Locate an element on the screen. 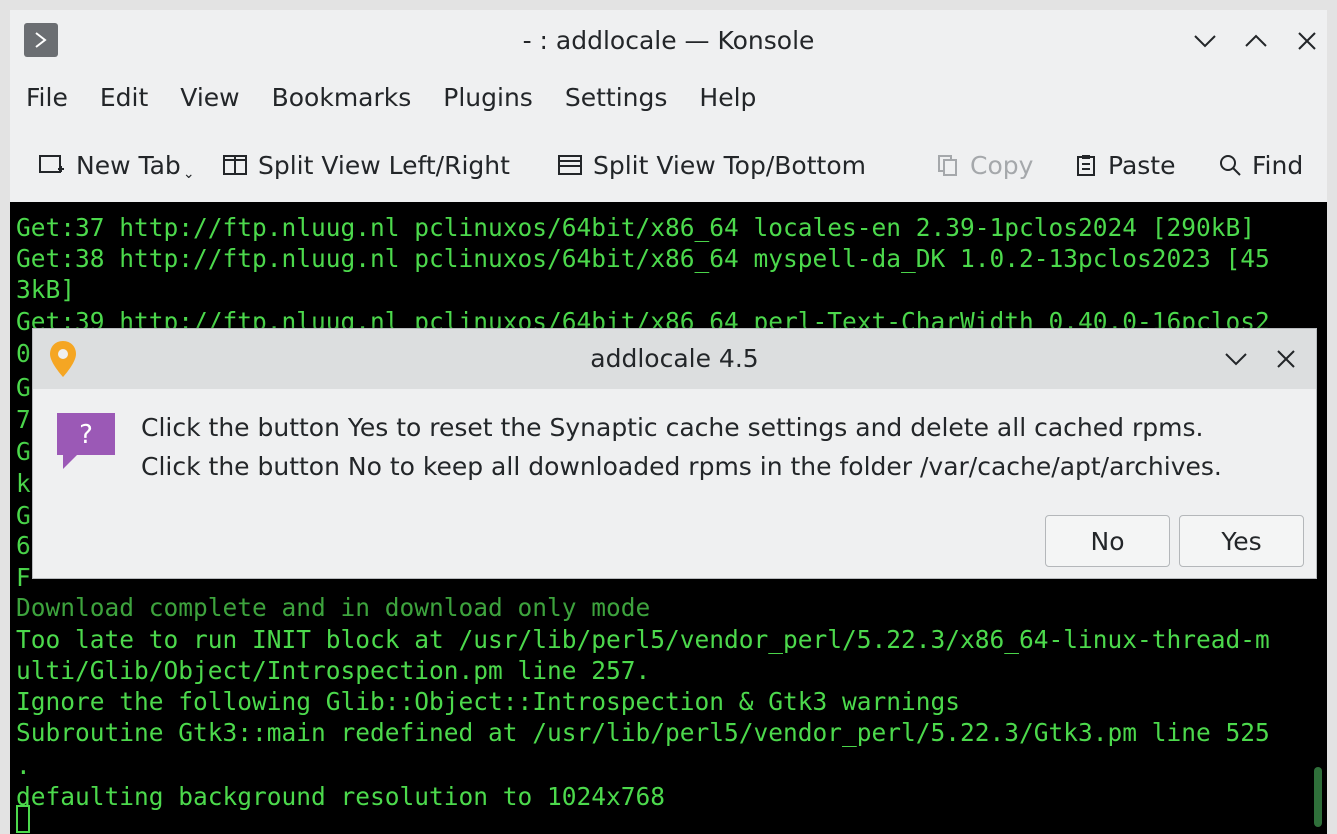 This screenshot has height=834, width=1337. window-title: - : addlocale — Konsole is located at coordinates (668, 40).